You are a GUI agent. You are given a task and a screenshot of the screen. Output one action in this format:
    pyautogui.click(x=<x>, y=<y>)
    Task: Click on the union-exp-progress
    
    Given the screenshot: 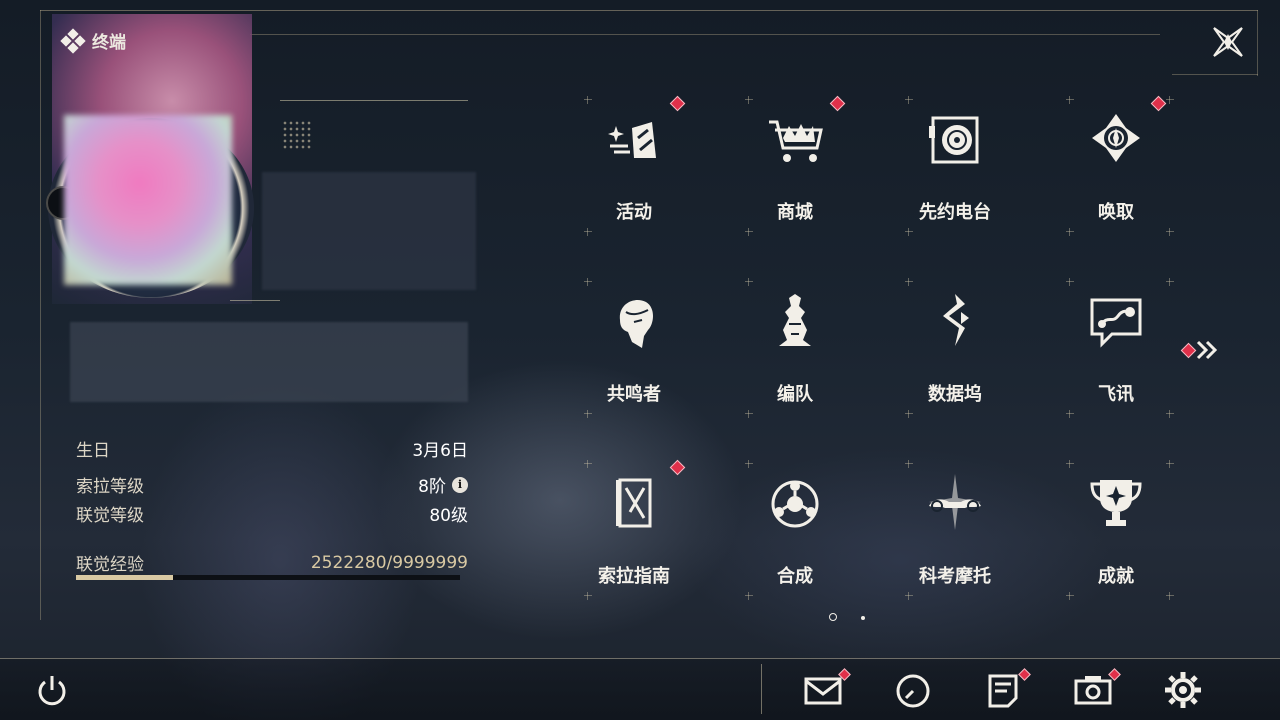 What is the action you would take?
    pyautogui.click(x=268, y=577)
    